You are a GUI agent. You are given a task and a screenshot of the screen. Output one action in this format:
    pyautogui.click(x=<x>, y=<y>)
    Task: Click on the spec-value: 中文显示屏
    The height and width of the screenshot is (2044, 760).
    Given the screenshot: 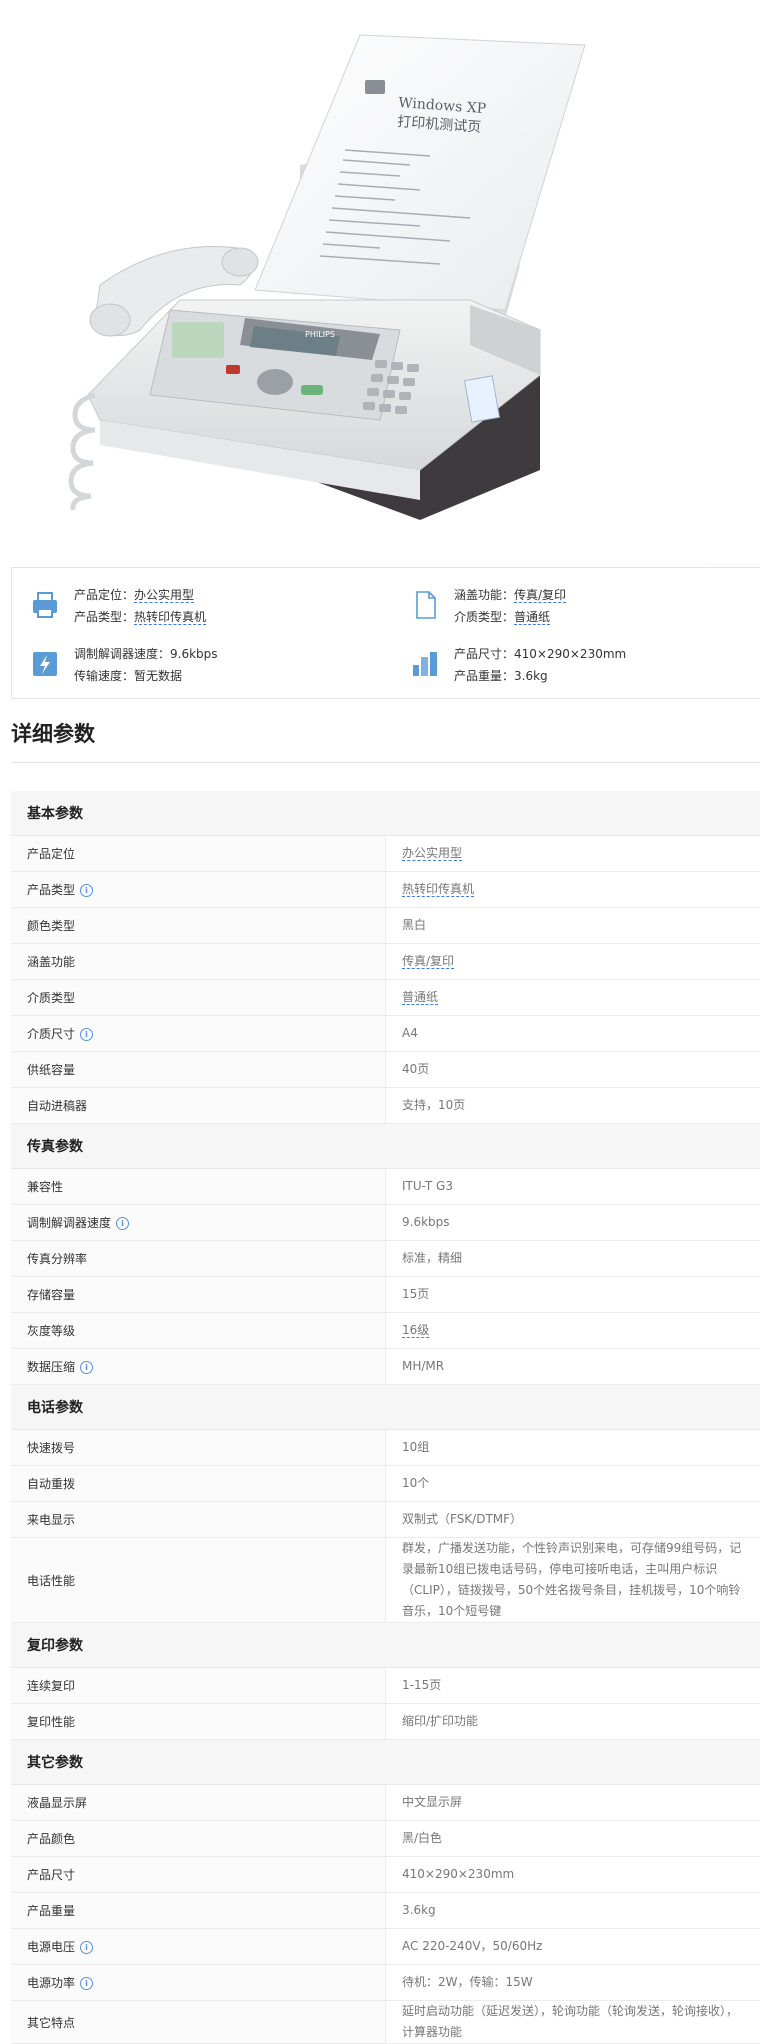 What is the action you would take?
    pyautogui.click(x=432, y=1802)
    